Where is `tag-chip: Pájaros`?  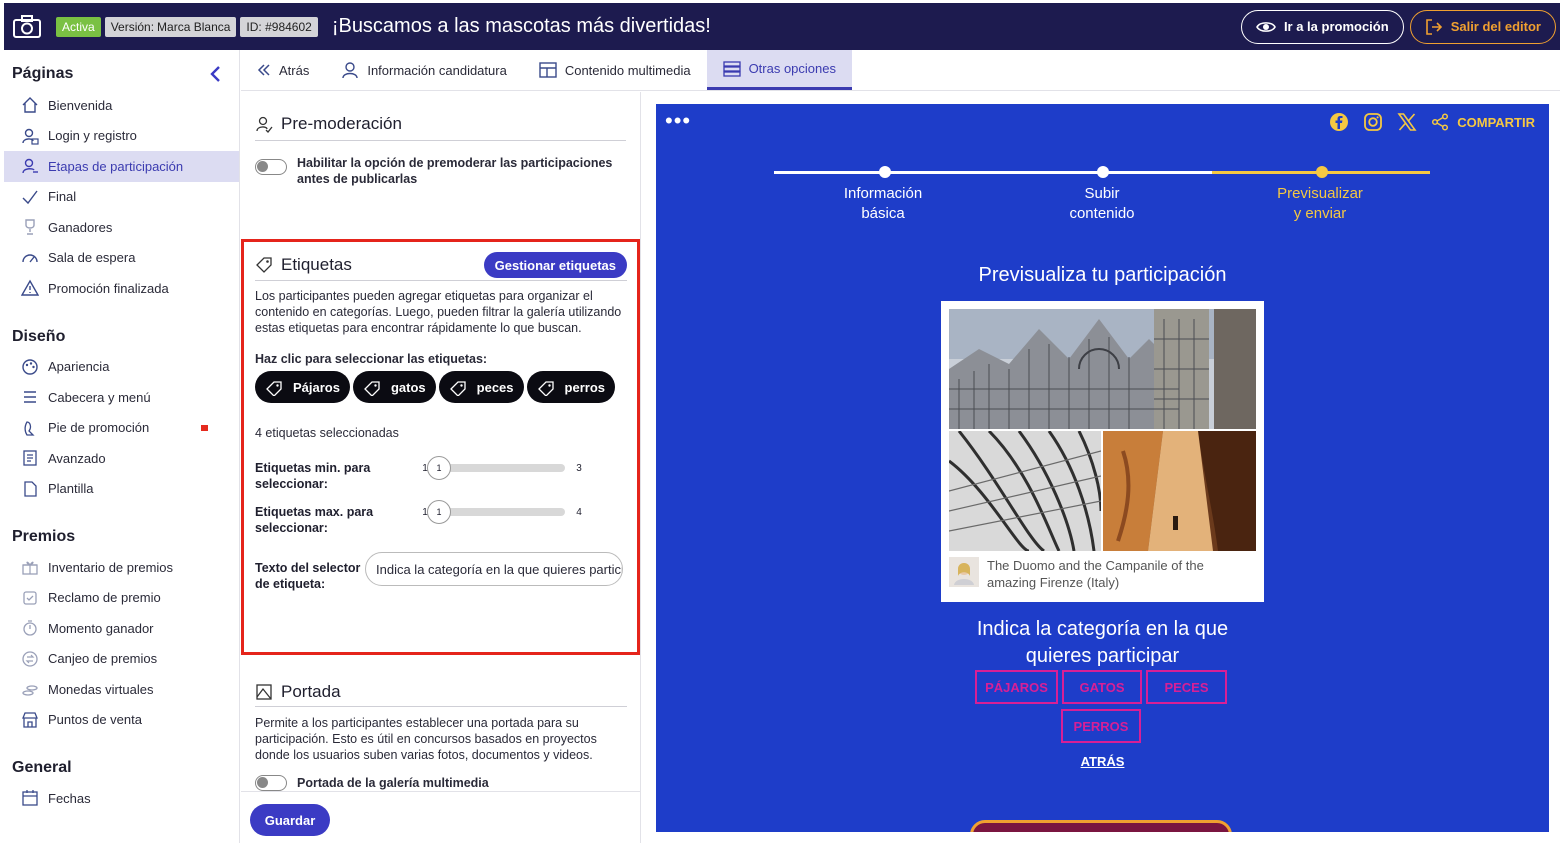
tag-chip: Pájaros is located at coordinates (302, 387).